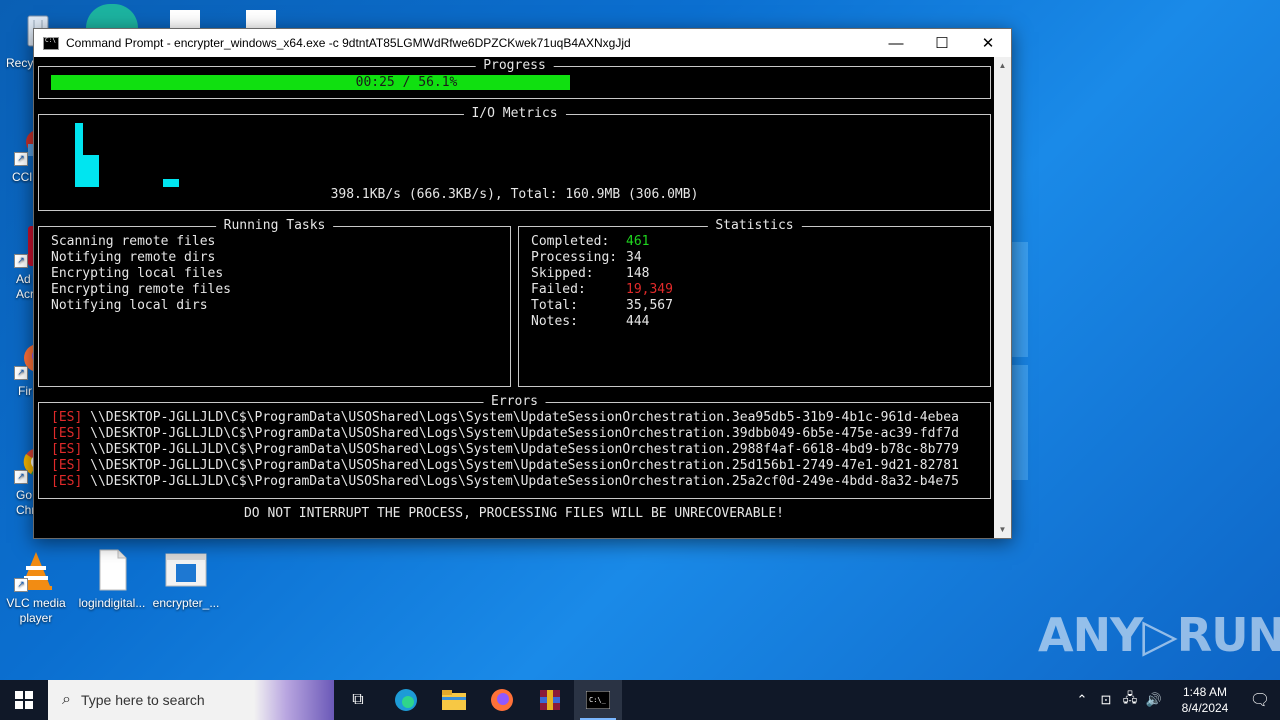 This screenshot has height=720, width=1280. I want to click on stat-value: 34, so click(634, 257).